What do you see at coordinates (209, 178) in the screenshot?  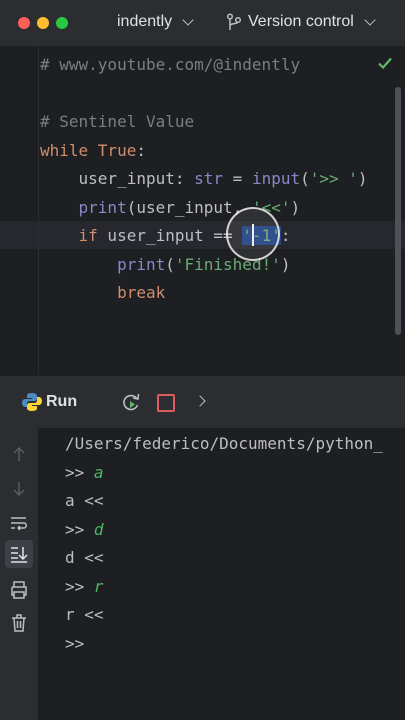 I see `editor-token: str` at bounding box center [209, 178].